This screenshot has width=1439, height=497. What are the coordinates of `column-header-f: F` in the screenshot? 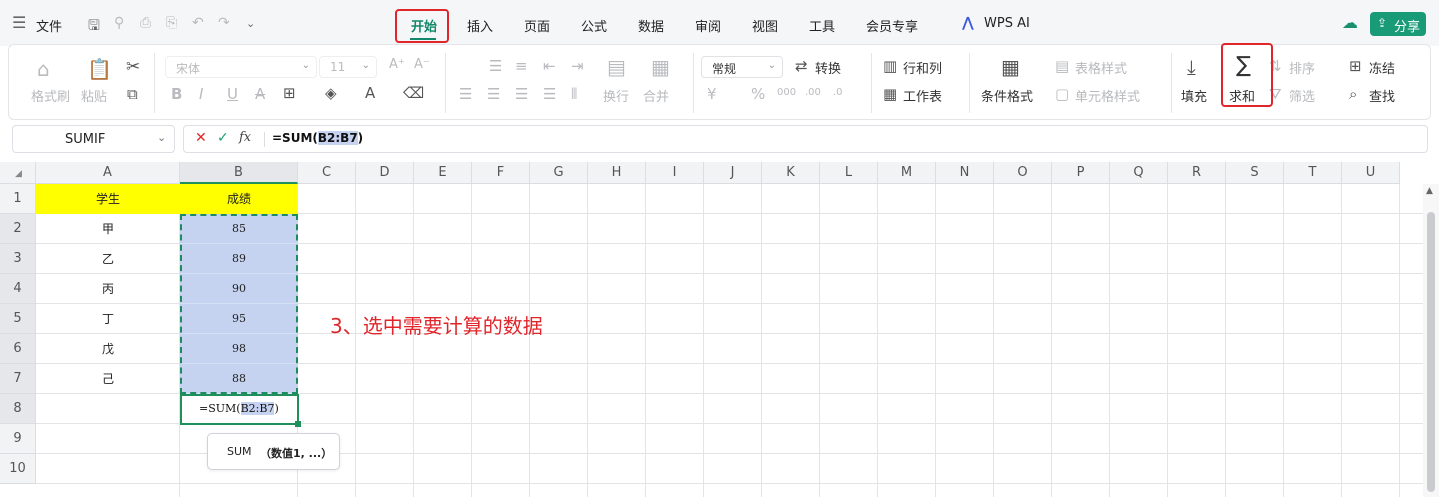 It's located at (501, 173).